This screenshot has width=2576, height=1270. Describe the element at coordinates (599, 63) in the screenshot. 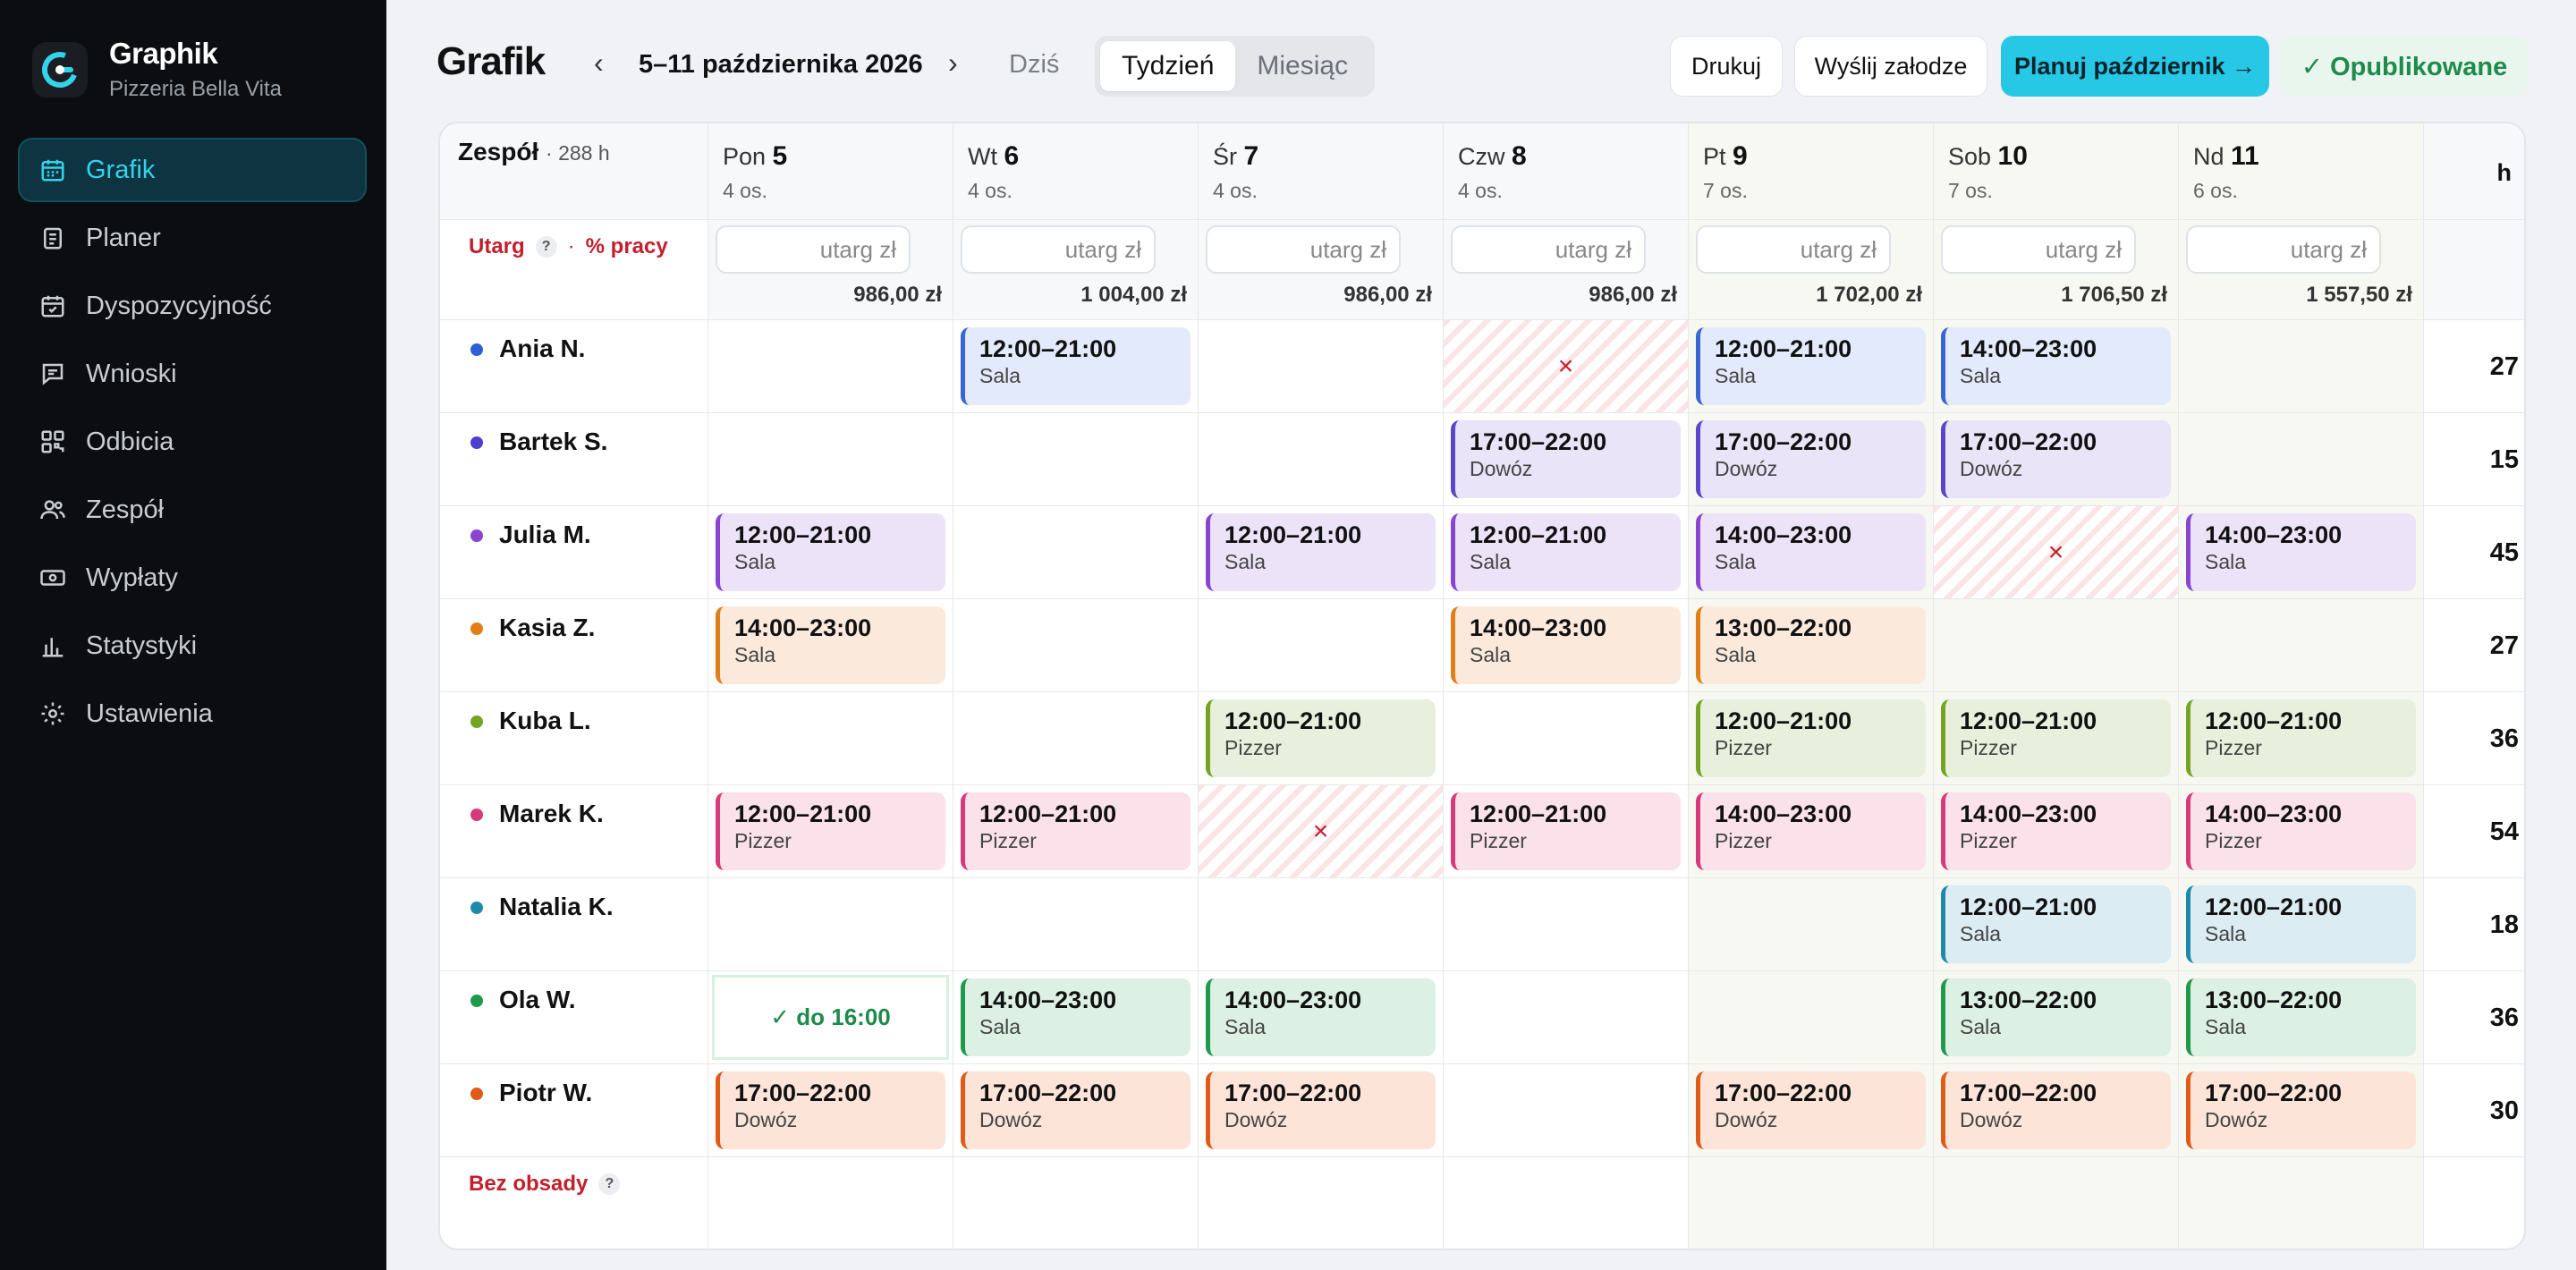

I see `prev-week-button: ‹` at that location.